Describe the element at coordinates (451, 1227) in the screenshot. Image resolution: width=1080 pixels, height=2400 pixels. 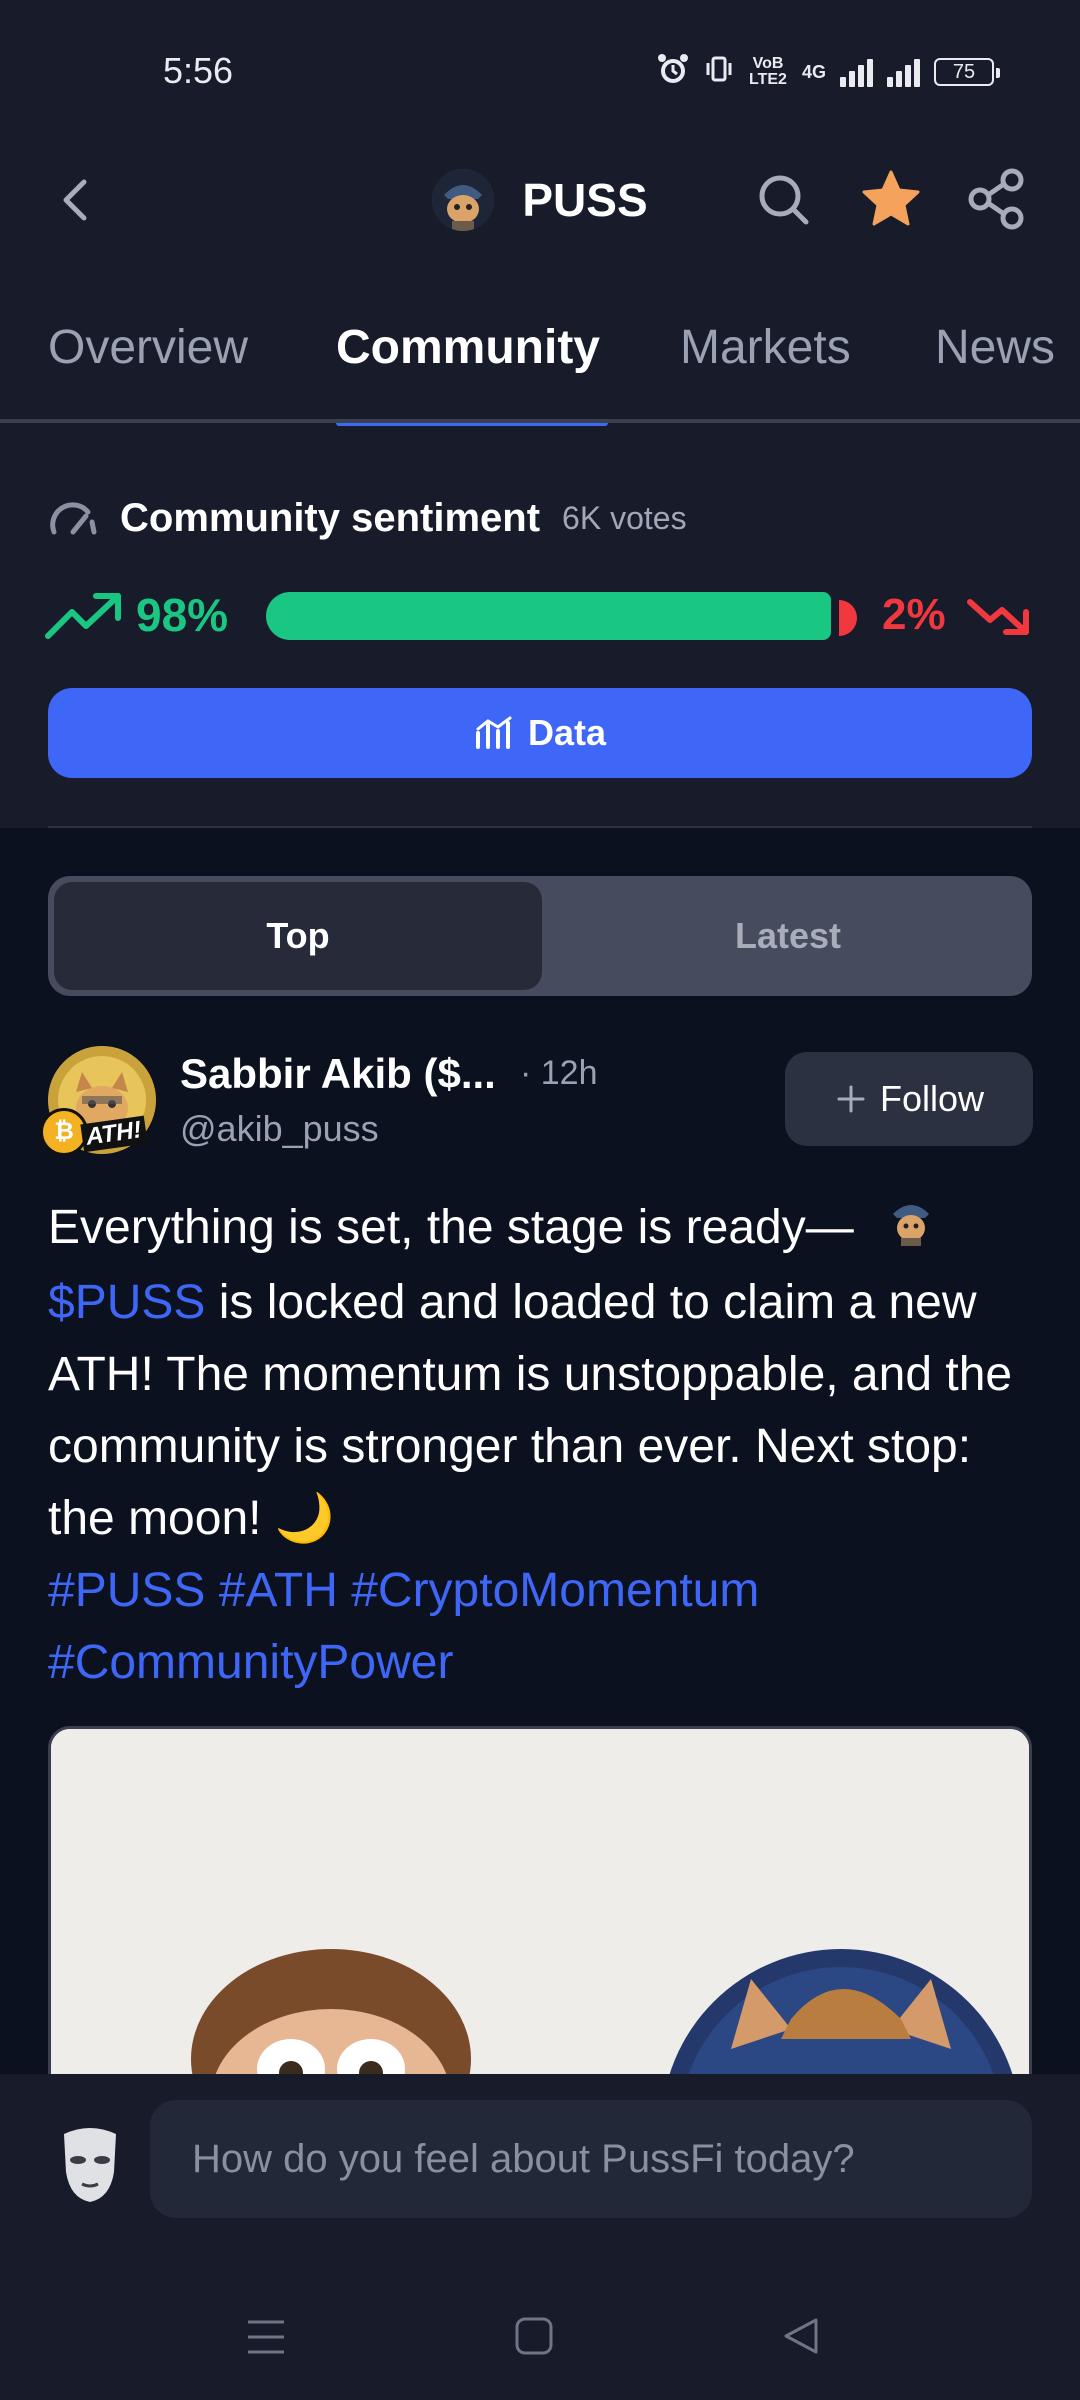
I see `post-text-1: Everything is set, the stage is ready—` at that location.